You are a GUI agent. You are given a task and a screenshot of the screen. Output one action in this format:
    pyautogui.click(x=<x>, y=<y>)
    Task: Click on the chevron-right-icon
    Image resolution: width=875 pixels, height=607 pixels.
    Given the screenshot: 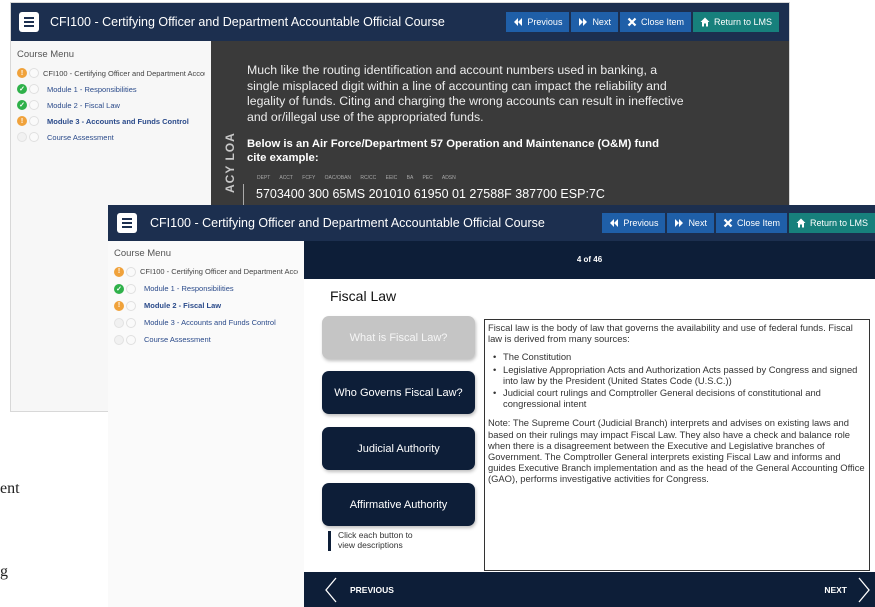 What is the action you would take?
    pyautogui.click(x=864, y=589)
    